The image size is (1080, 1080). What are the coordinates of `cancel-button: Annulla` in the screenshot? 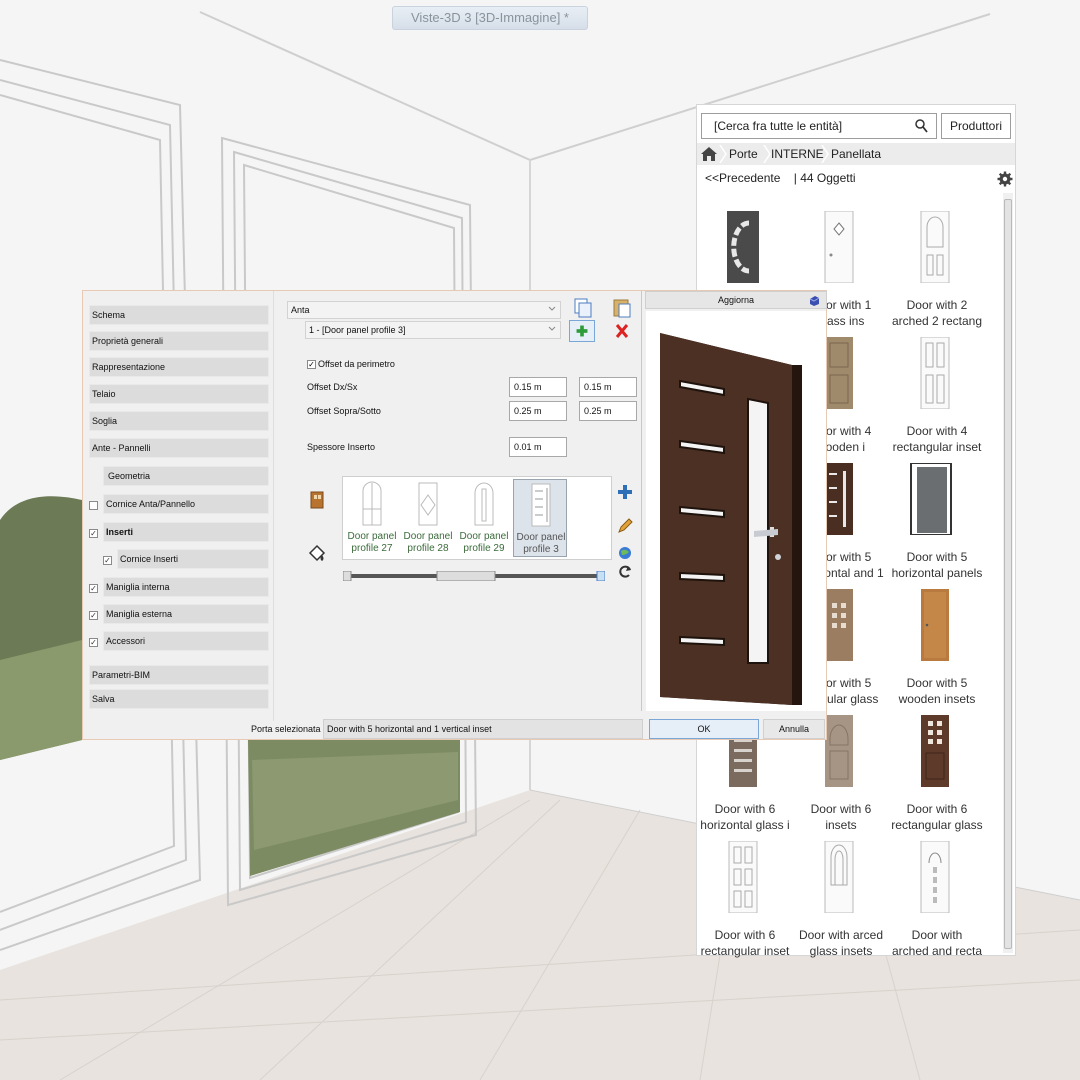 It's located at (794, 729).